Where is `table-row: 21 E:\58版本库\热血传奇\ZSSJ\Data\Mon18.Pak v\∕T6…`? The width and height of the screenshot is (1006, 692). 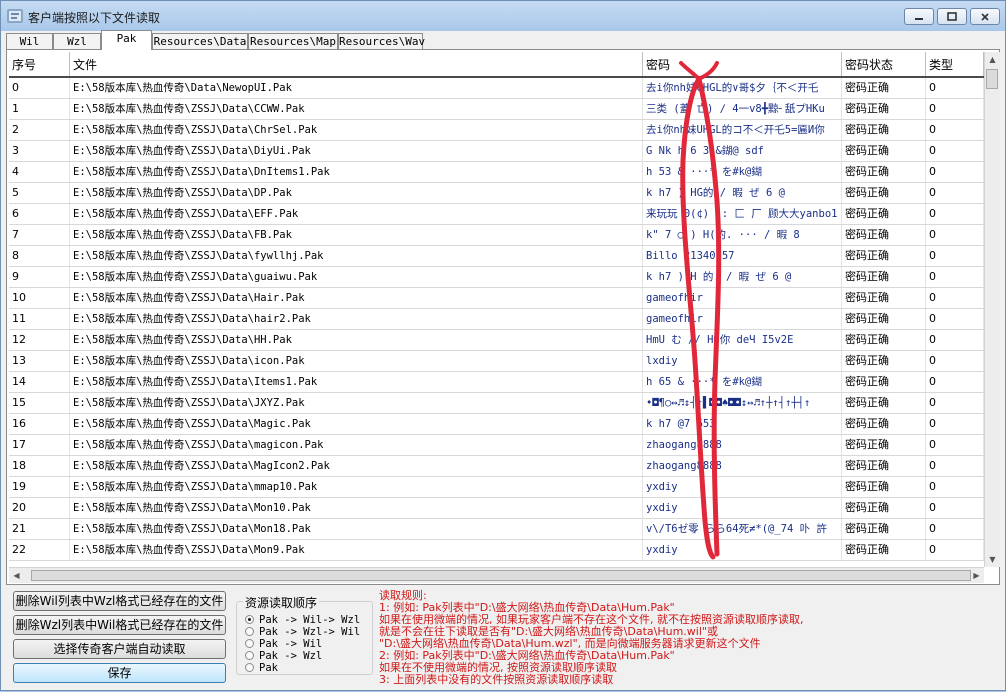
table-row: 21 E:\58版本库\热血传奇\ZSSJ\Data\Mon18.Pak v\∕T6… is located at coordinates (496, 529).